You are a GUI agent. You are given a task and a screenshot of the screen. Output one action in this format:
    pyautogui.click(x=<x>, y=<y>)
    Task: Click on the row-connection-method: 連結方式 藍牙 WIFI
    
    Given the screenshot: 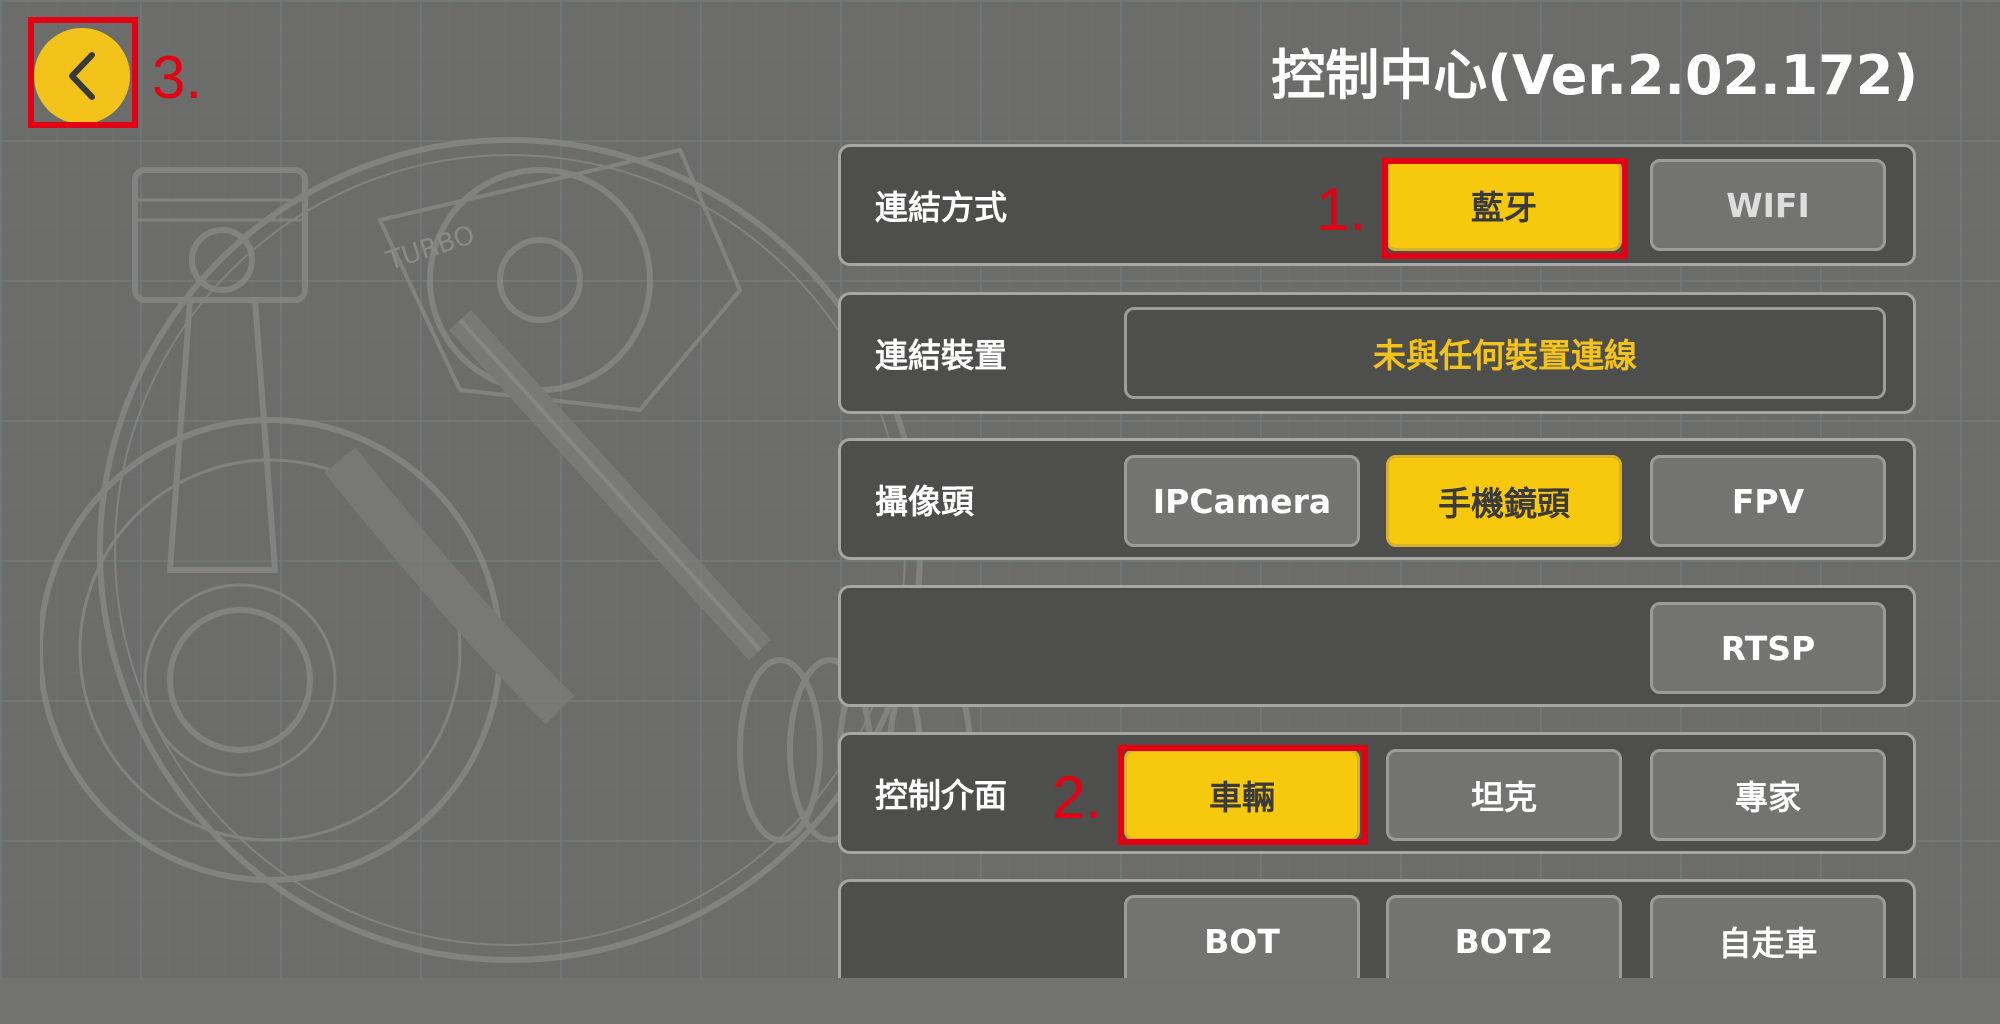 What is the action you would take?
    pyautogui.click(x=1377, y=205)
    